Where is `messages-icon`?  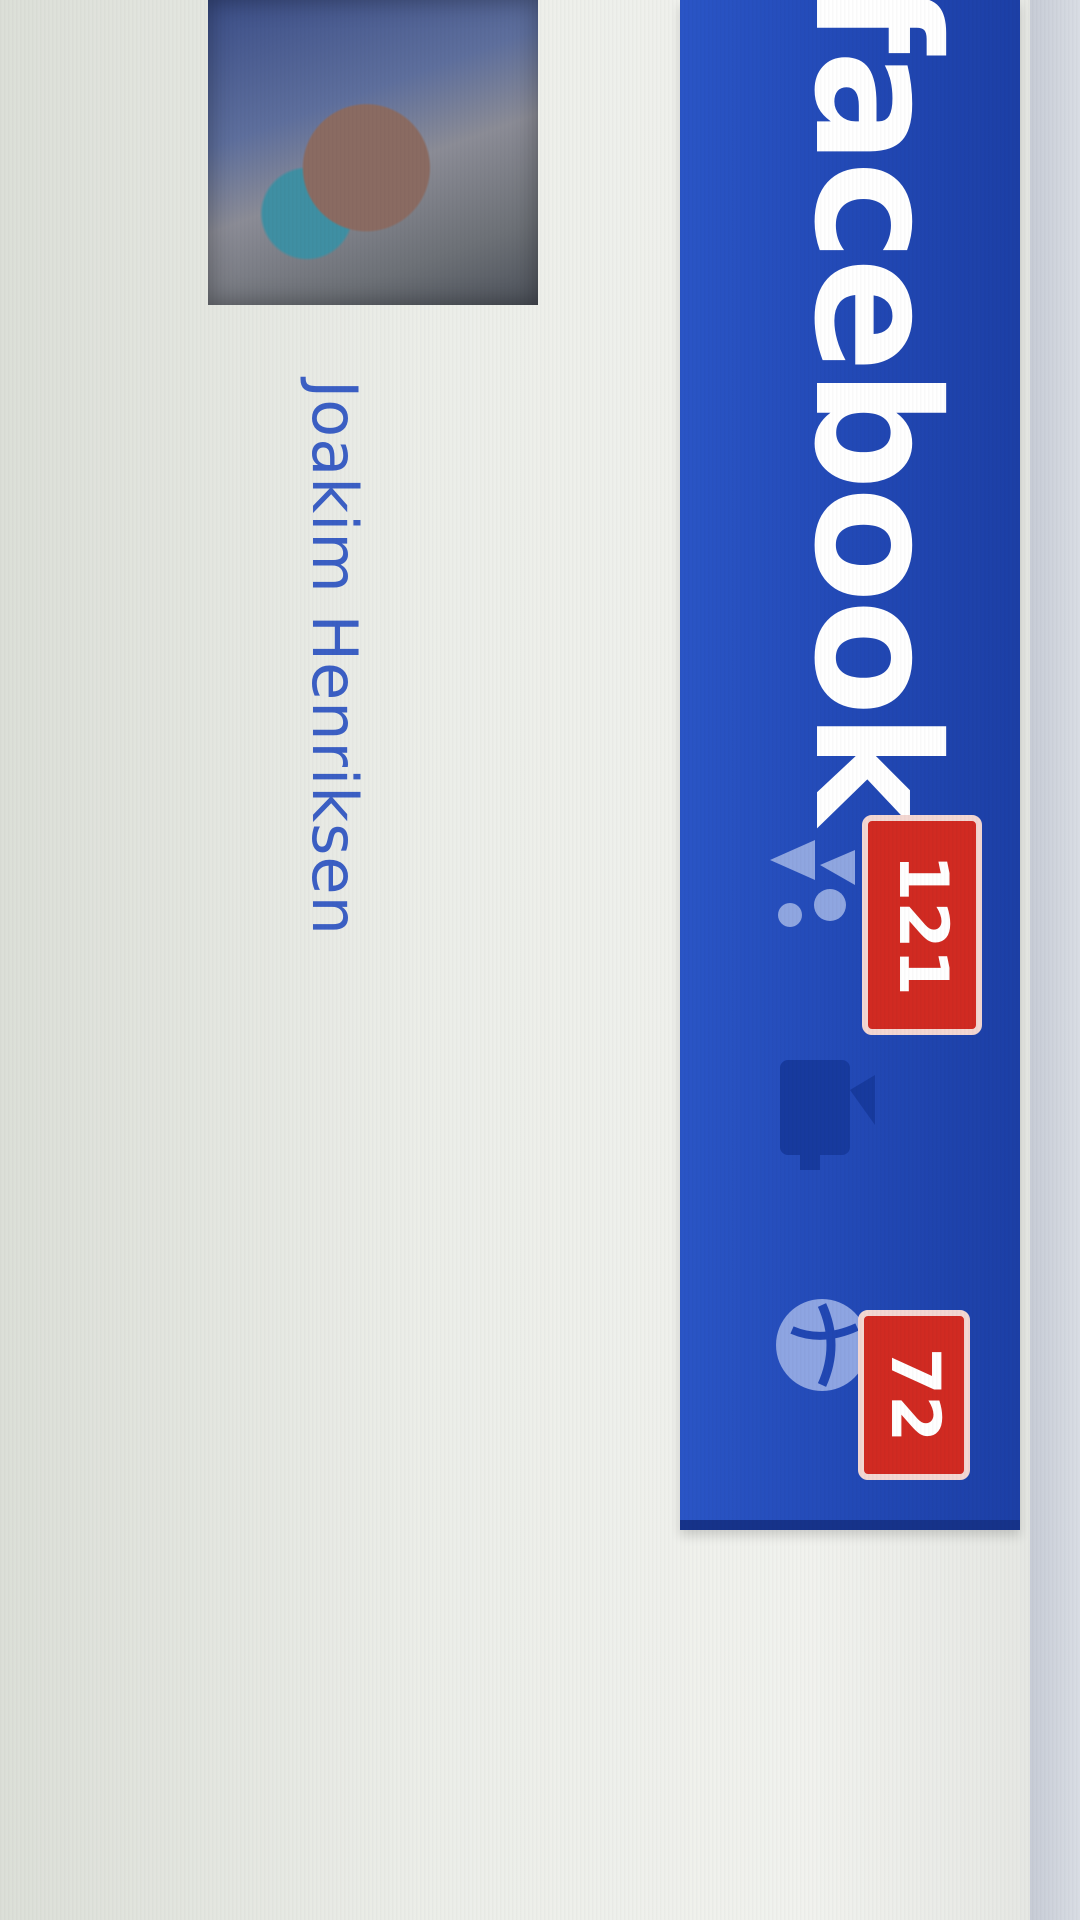
messages-icon is located at coordinates (830, 1115).